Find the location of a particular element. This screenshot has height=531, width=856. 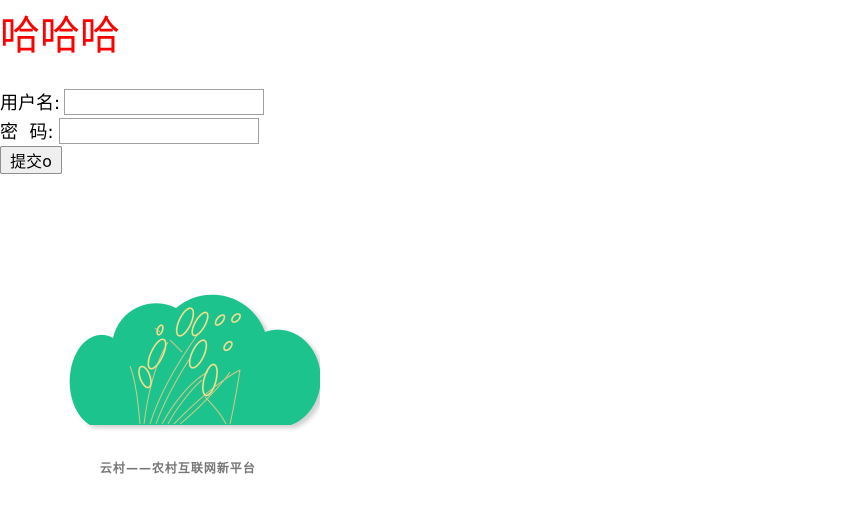

cloud-wheat-logo-icon is located at coordinates (194, 359).